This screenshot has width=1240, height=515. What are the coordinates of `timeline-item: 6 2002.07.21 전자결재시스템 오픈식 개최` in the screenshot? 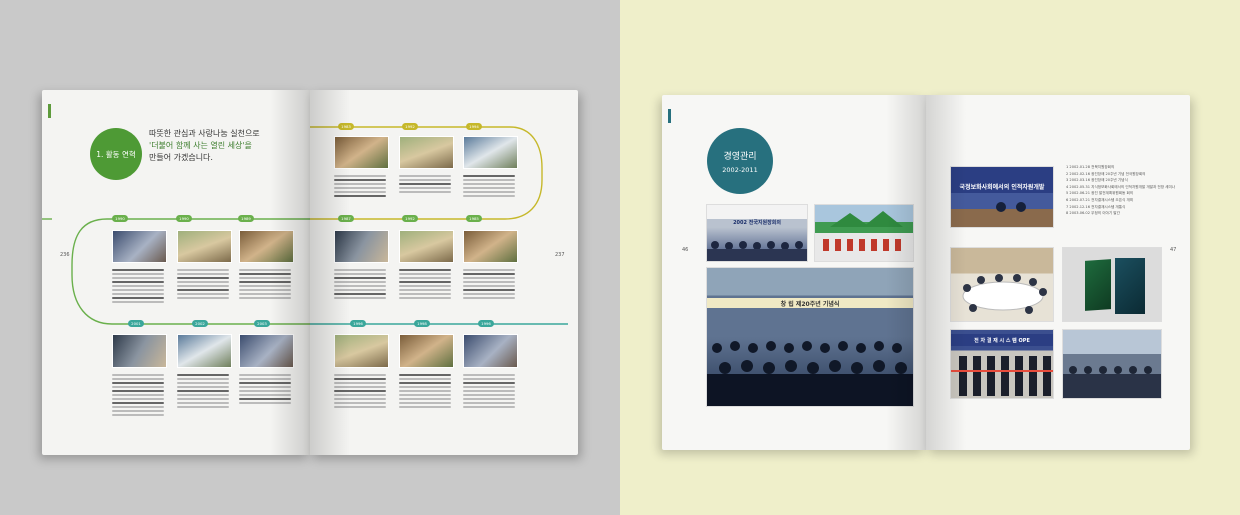 It's located at (1100, 199).